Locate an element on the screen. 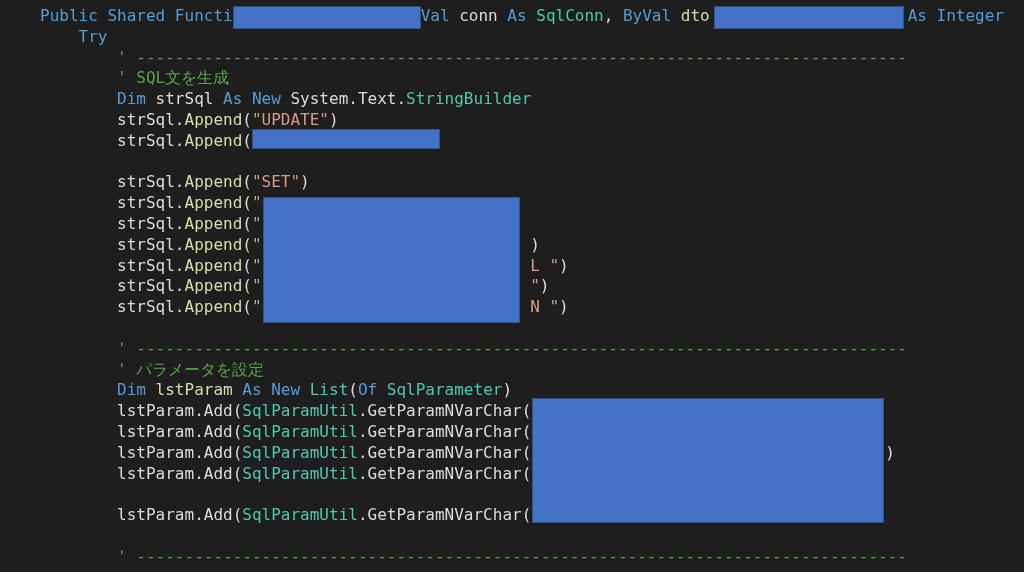 Image resolution: width=1024 pixels, height=572 pixels. code-text: Public Shared Functi is located at coordinates (136, 16).